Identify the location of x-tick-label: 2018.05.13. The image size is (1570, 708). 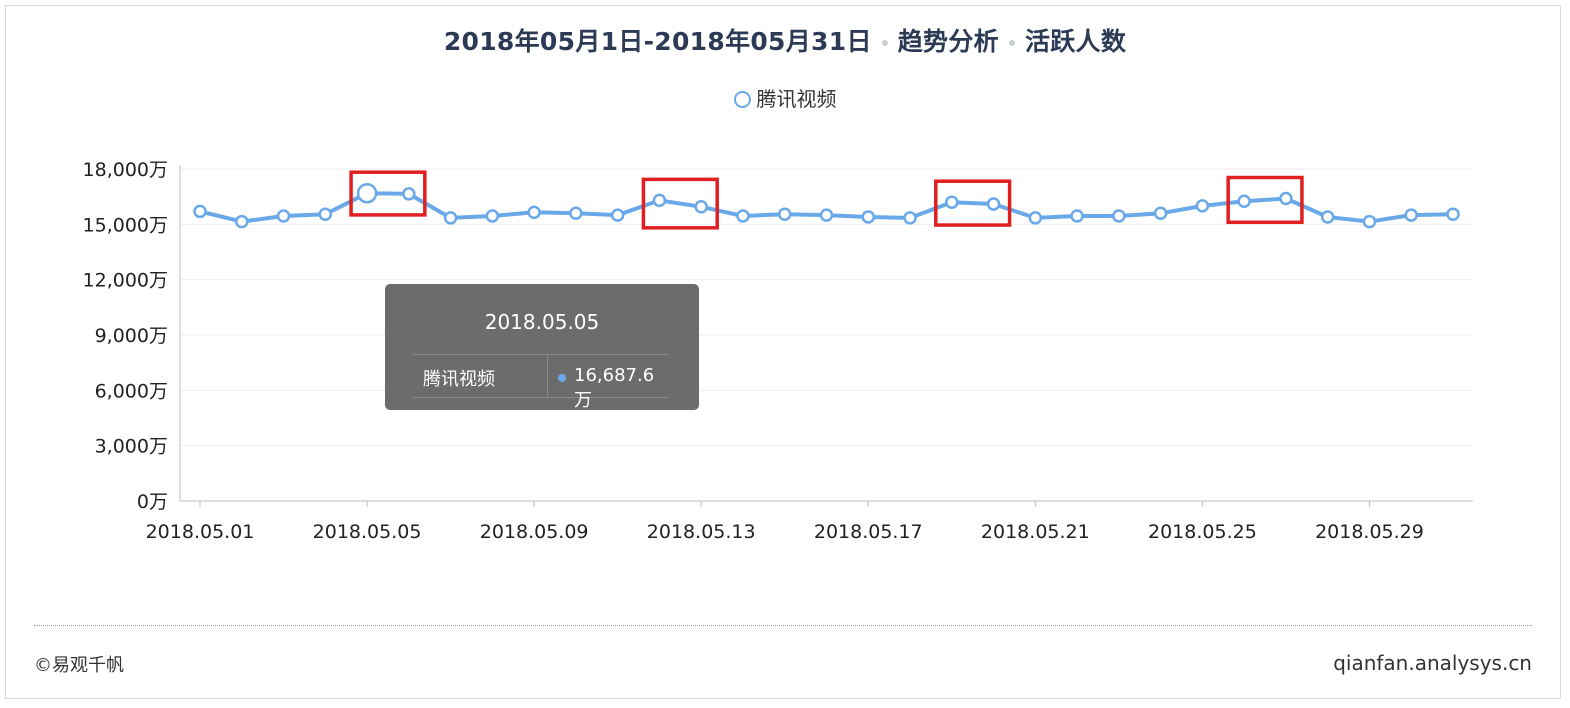
(701, 532).